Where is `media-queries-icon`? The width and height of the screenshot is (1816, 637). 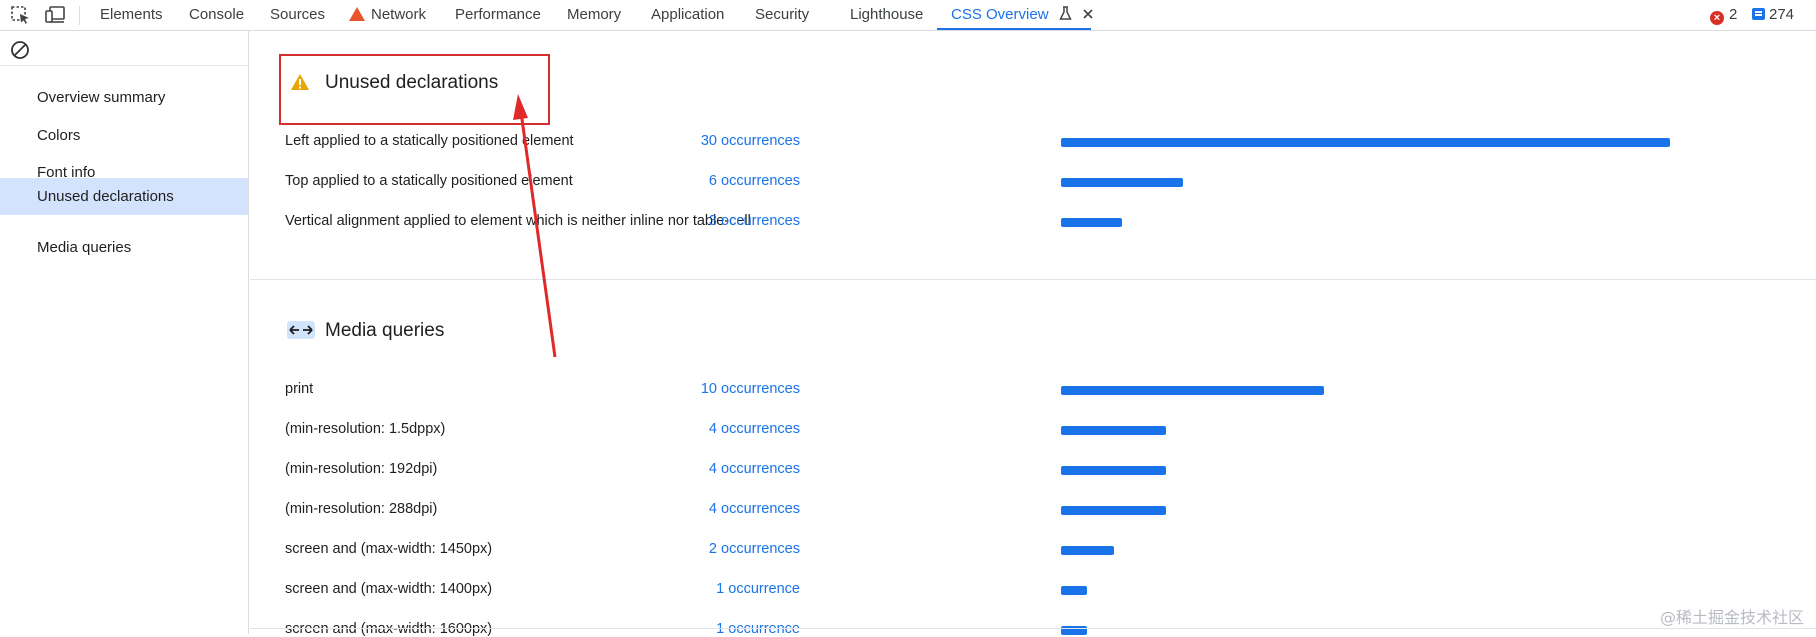 media-queries-icon is located at coordinates (301, 330).